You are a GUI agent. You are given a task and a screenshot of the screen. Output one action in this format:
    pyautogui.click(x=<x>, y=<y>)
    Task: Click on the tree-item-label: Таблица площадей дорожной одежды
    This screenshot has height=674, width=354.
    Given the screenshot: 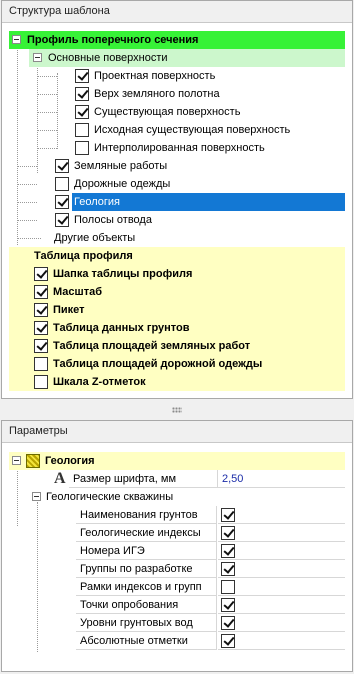 What is the action you would take?
    pyautogui.click(x=158, y=364)
    